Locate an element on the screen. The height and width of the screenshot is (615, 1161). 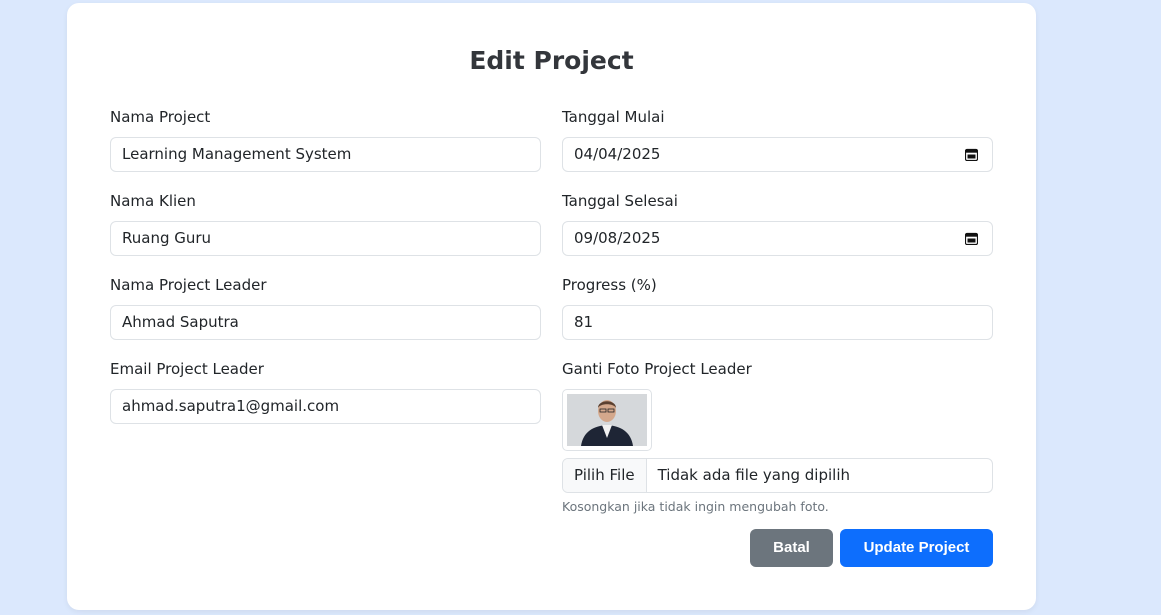
nama-leader-input: Ahmad Saputra is located at coordinates (325, 322).